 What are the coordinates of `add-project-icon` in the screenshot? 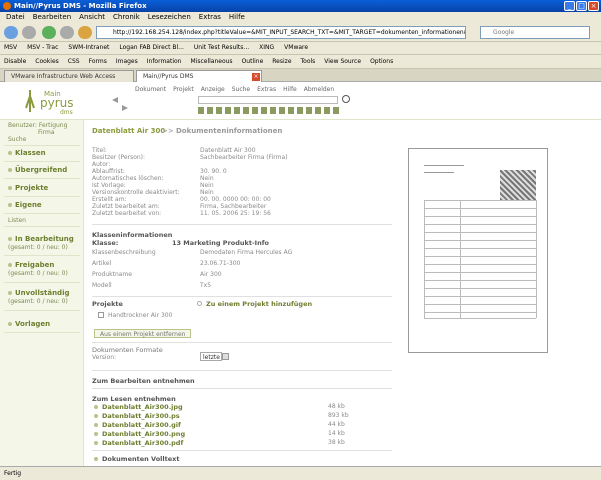 It's located at (199, 303).